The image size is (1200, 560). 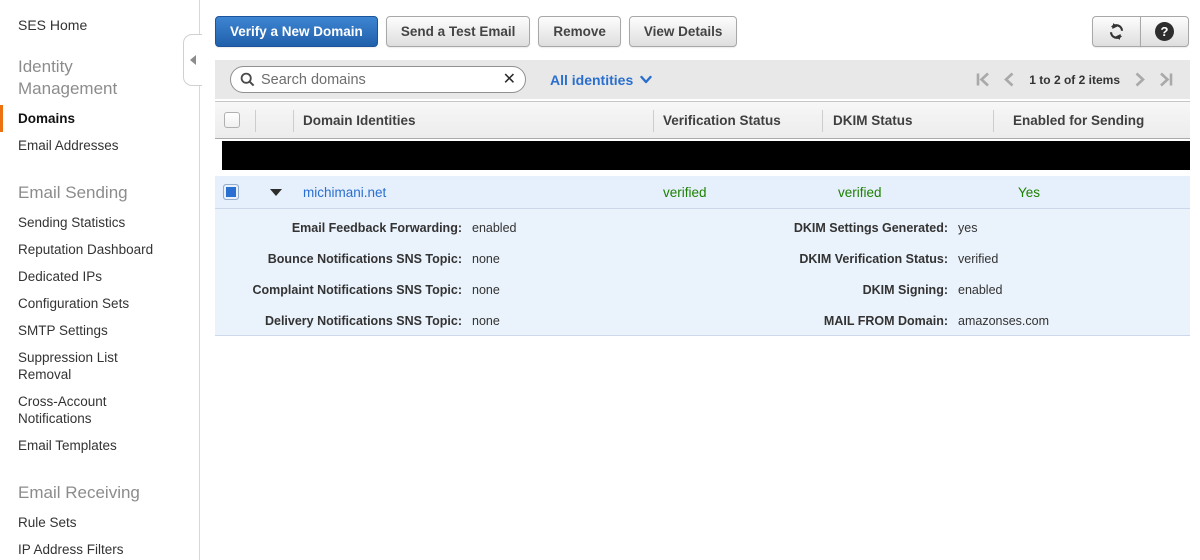 What do you see at coordinates (509, 79) in the screenshot?
I see `clear-search-icon: ✕` at bounding box center [509, 79].